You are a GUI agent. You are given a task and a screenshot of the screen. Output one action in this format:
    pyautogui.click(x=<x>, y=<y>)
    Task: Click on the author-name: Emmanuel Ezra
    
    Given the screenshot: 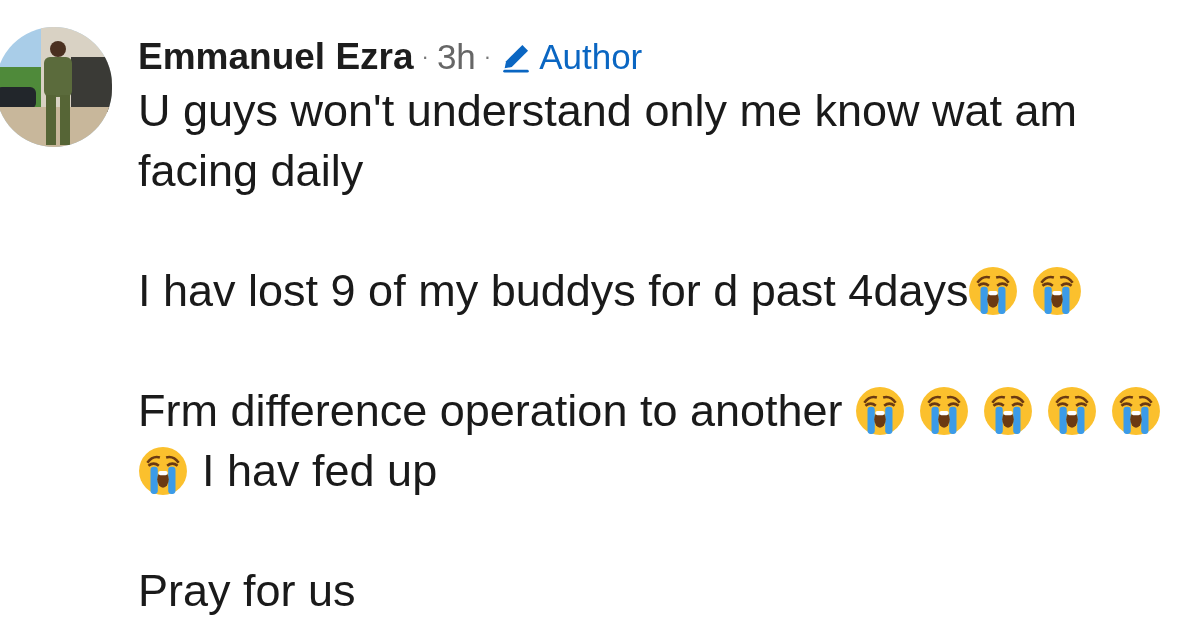 What is the action you would take?
    pyautogui.click(x=276, y=57)
    